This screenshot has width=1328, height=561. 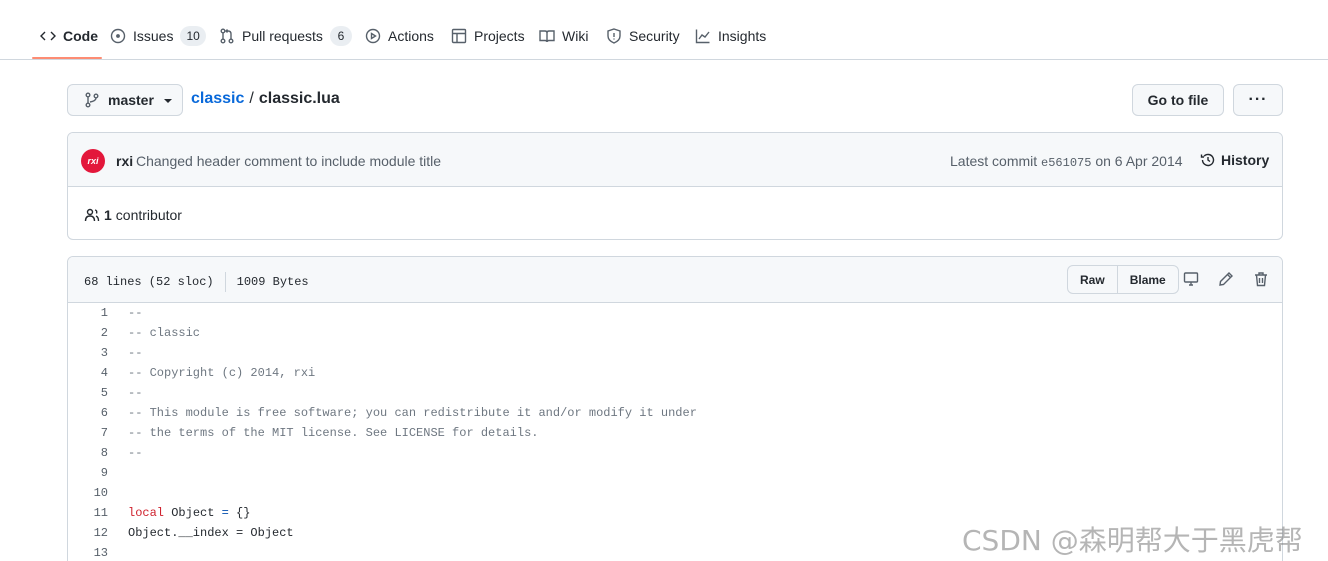 I want to click on code-identifier: Object, so click(x=193, y=513).